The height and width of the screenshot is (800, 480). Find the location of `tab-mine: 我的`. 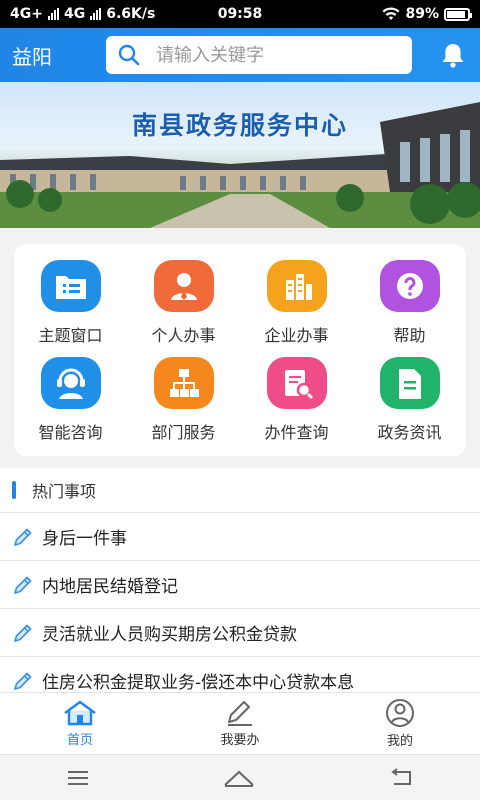

tab-mine: 我的 is located at coordinates (400, 723).